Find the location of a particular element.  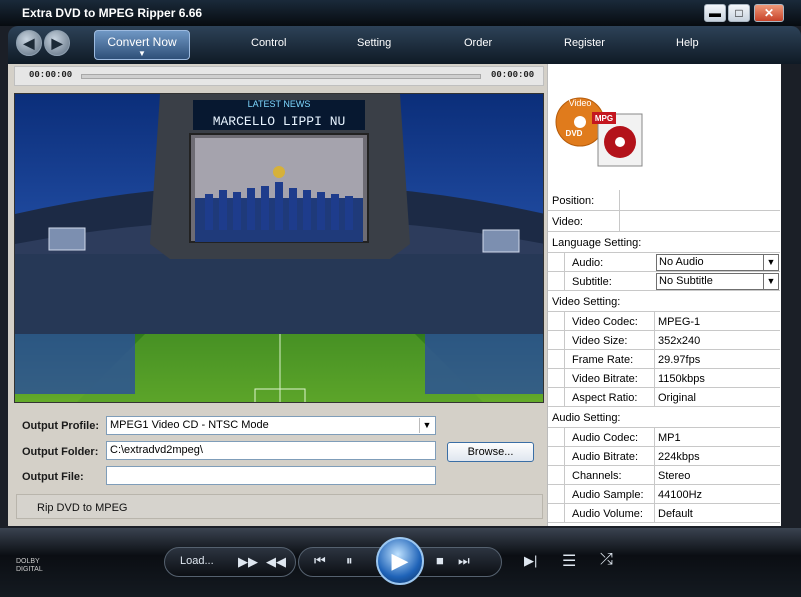

seek-bar: 00:00:00 00:00:00 is located at coordinates (279, 76).